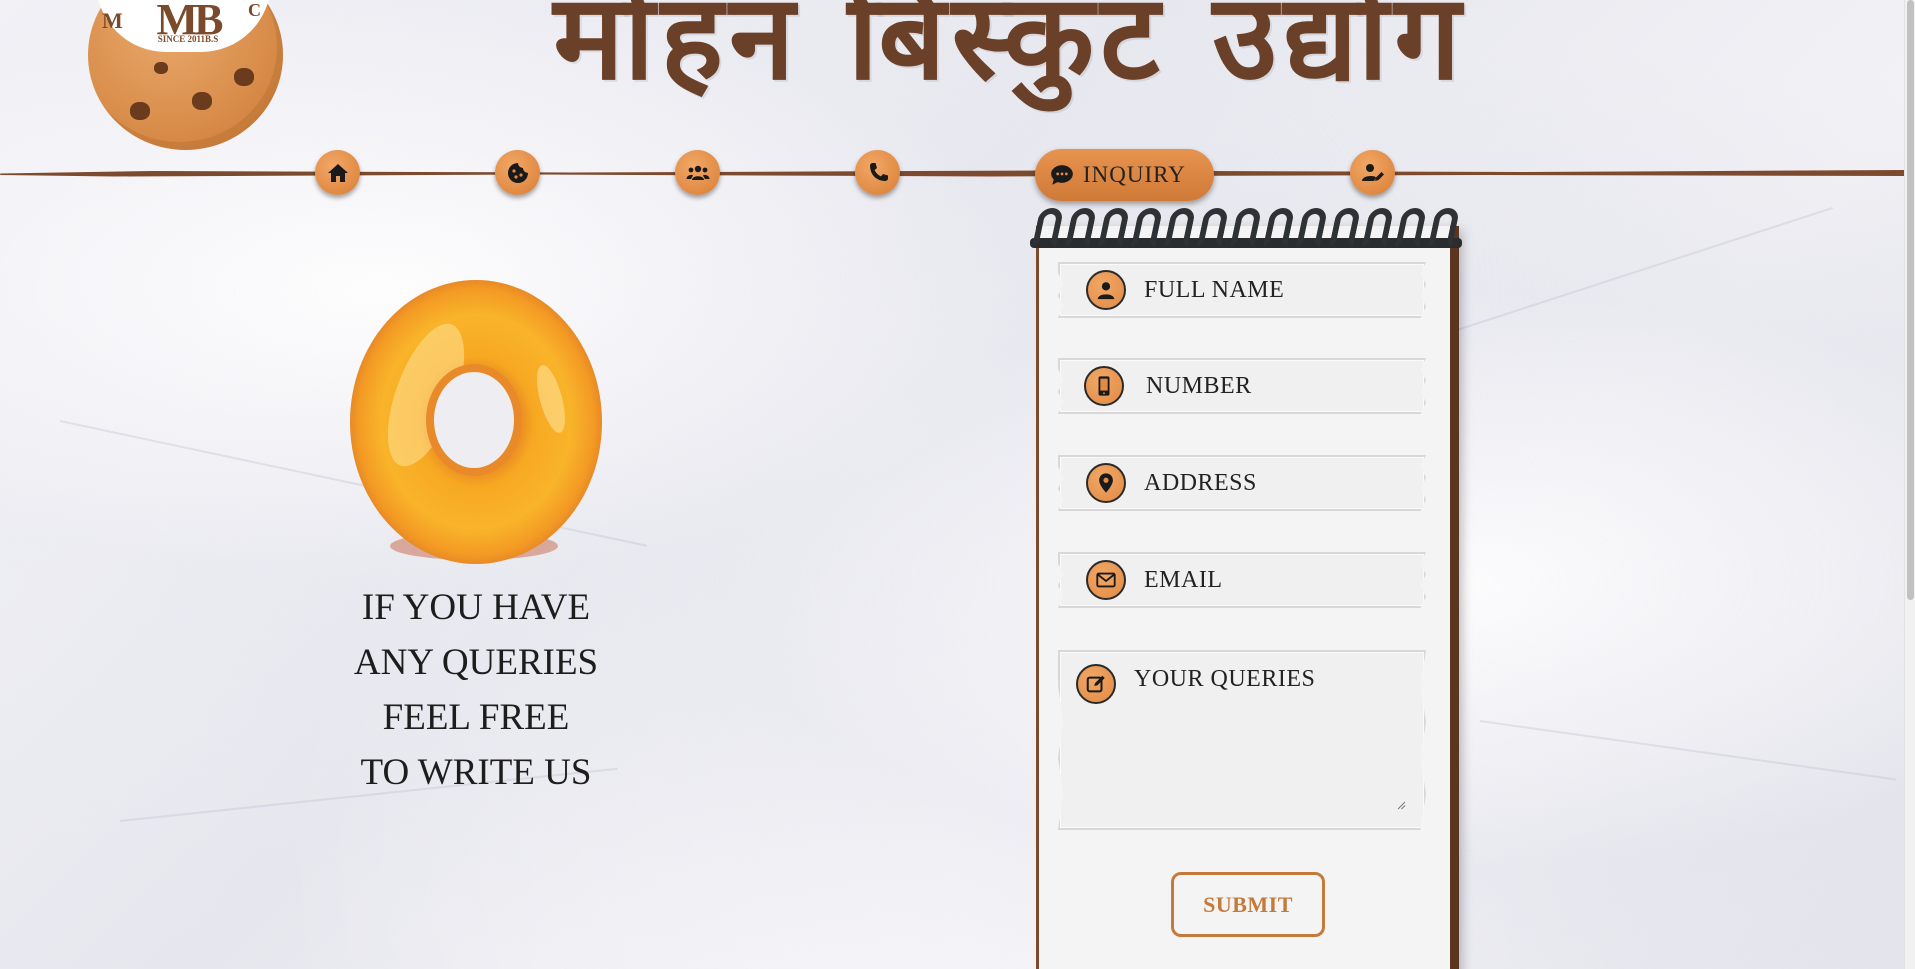 This screenshot has height=969, width=1915. Describe the element at coordinates (1010, 53) in the screenshot. I see `brand-title: मोहन बिस्कुट उद्योग` at that location.